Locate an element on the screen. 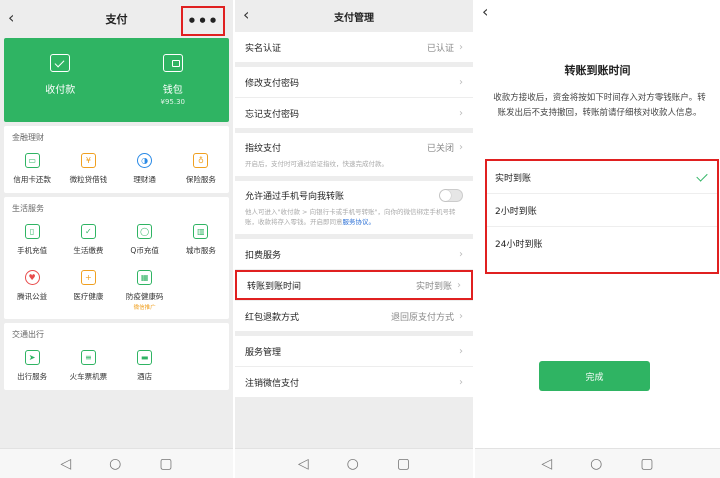  allow-transfer-toggle is located at coordinates (451, 195).